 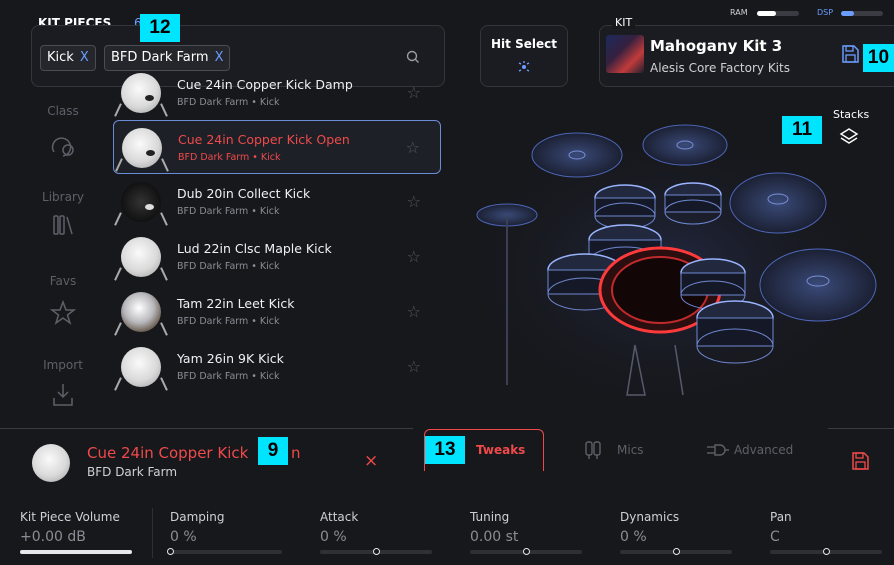 What do you see at coordinates (277, 367) in the screenshot?
I see `list-item: Yam 26in 9K Kick BFD Dark Farm • Kick ☆` at bounding box center [277, 367].